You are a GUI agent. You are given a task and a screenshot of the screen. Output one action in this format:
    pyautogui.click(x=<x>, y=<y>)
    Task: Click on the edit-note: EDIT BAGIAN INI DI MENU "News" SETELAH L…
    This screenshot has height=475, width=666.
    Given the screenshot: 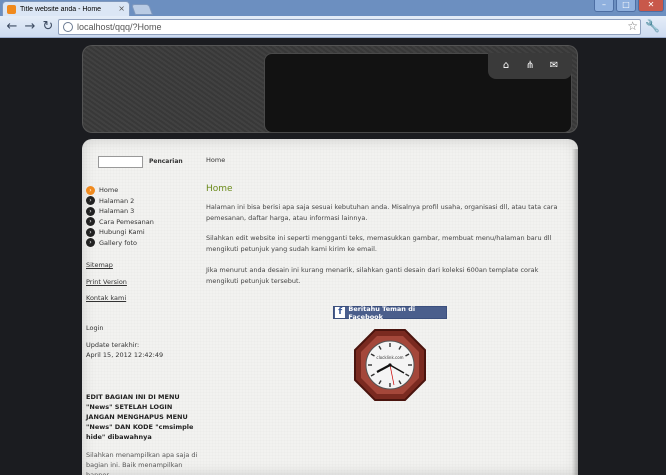 What is the action you would take?
    pyautogui.click(x=140, y=417)
    